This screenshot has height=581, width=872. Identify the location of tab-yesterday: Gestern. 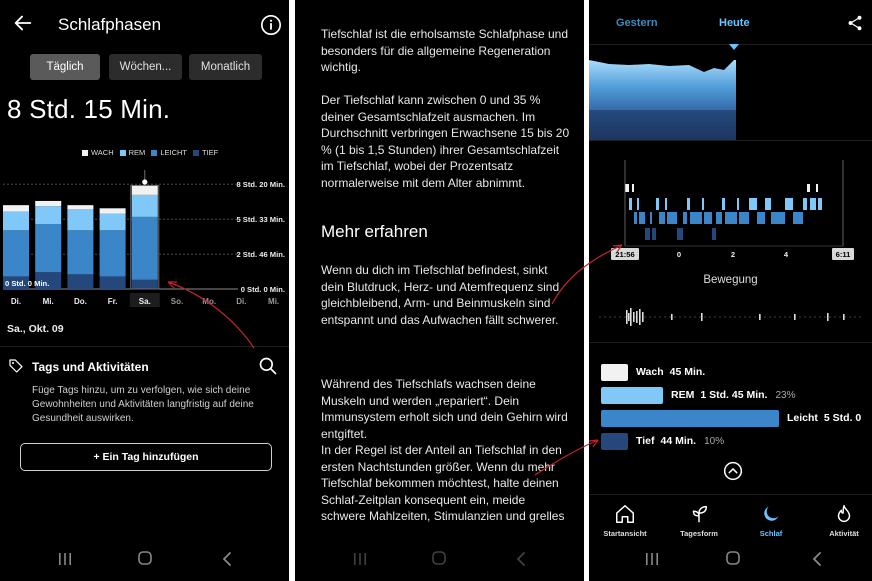
(637, 23).